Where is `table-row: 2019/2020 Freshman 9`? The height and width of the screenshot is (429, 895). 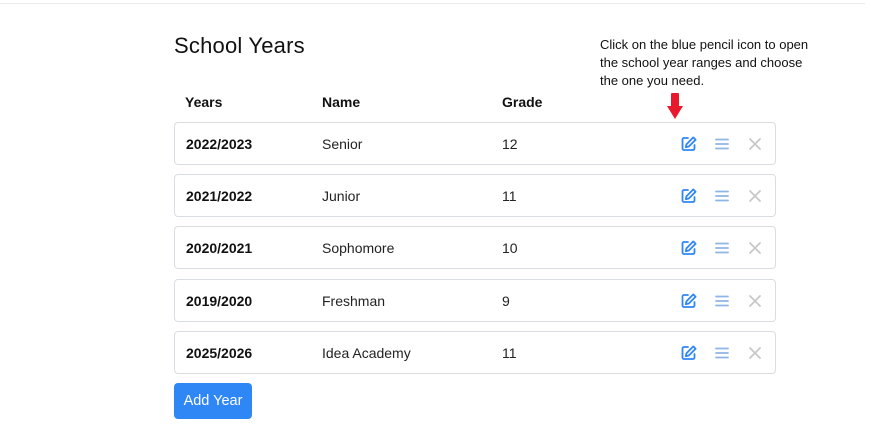
table-row: 2019/2020 Freshman 9 is located at coordinates (475, 300).